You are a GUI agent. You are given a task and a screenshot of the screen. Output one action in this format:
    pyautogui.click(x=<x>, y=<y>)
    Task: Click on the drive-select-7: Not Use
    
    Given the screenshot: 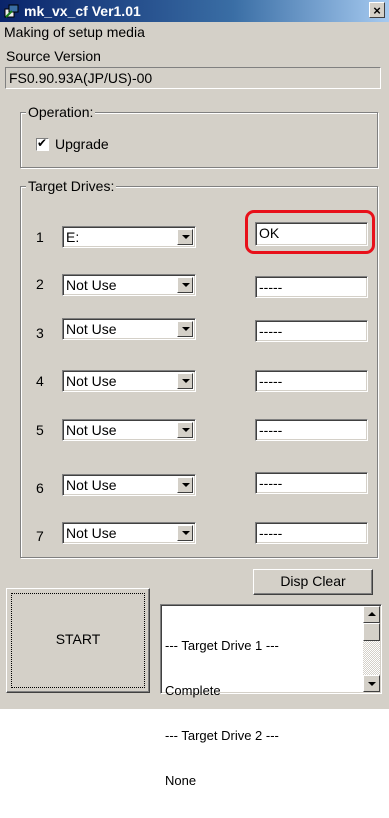 What is the action you would take?
    pyautogui.click(x=129, y=533)
    